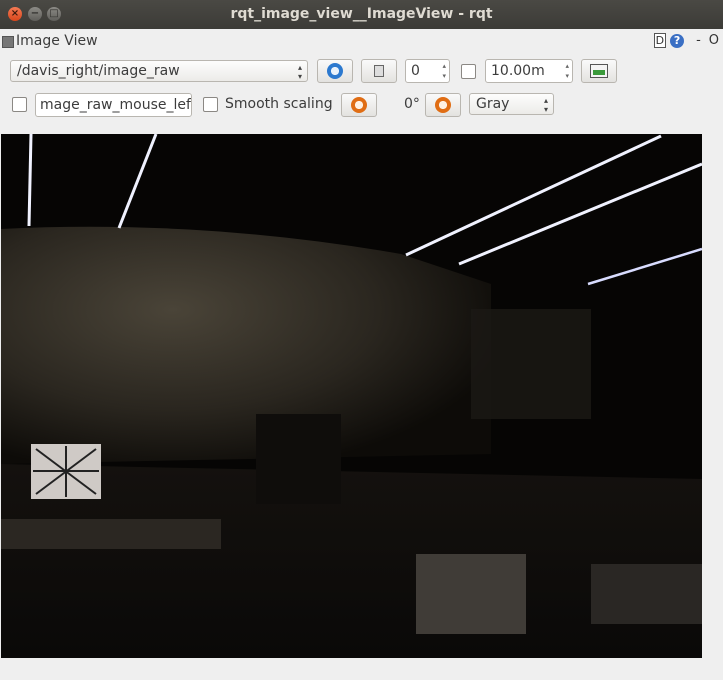 Image resolution: width=723 pixels, height=680 pixels. Describe the element at coordinates (19, 104) in the screenshot. I see `publish-mouse-checkbox` at that location.